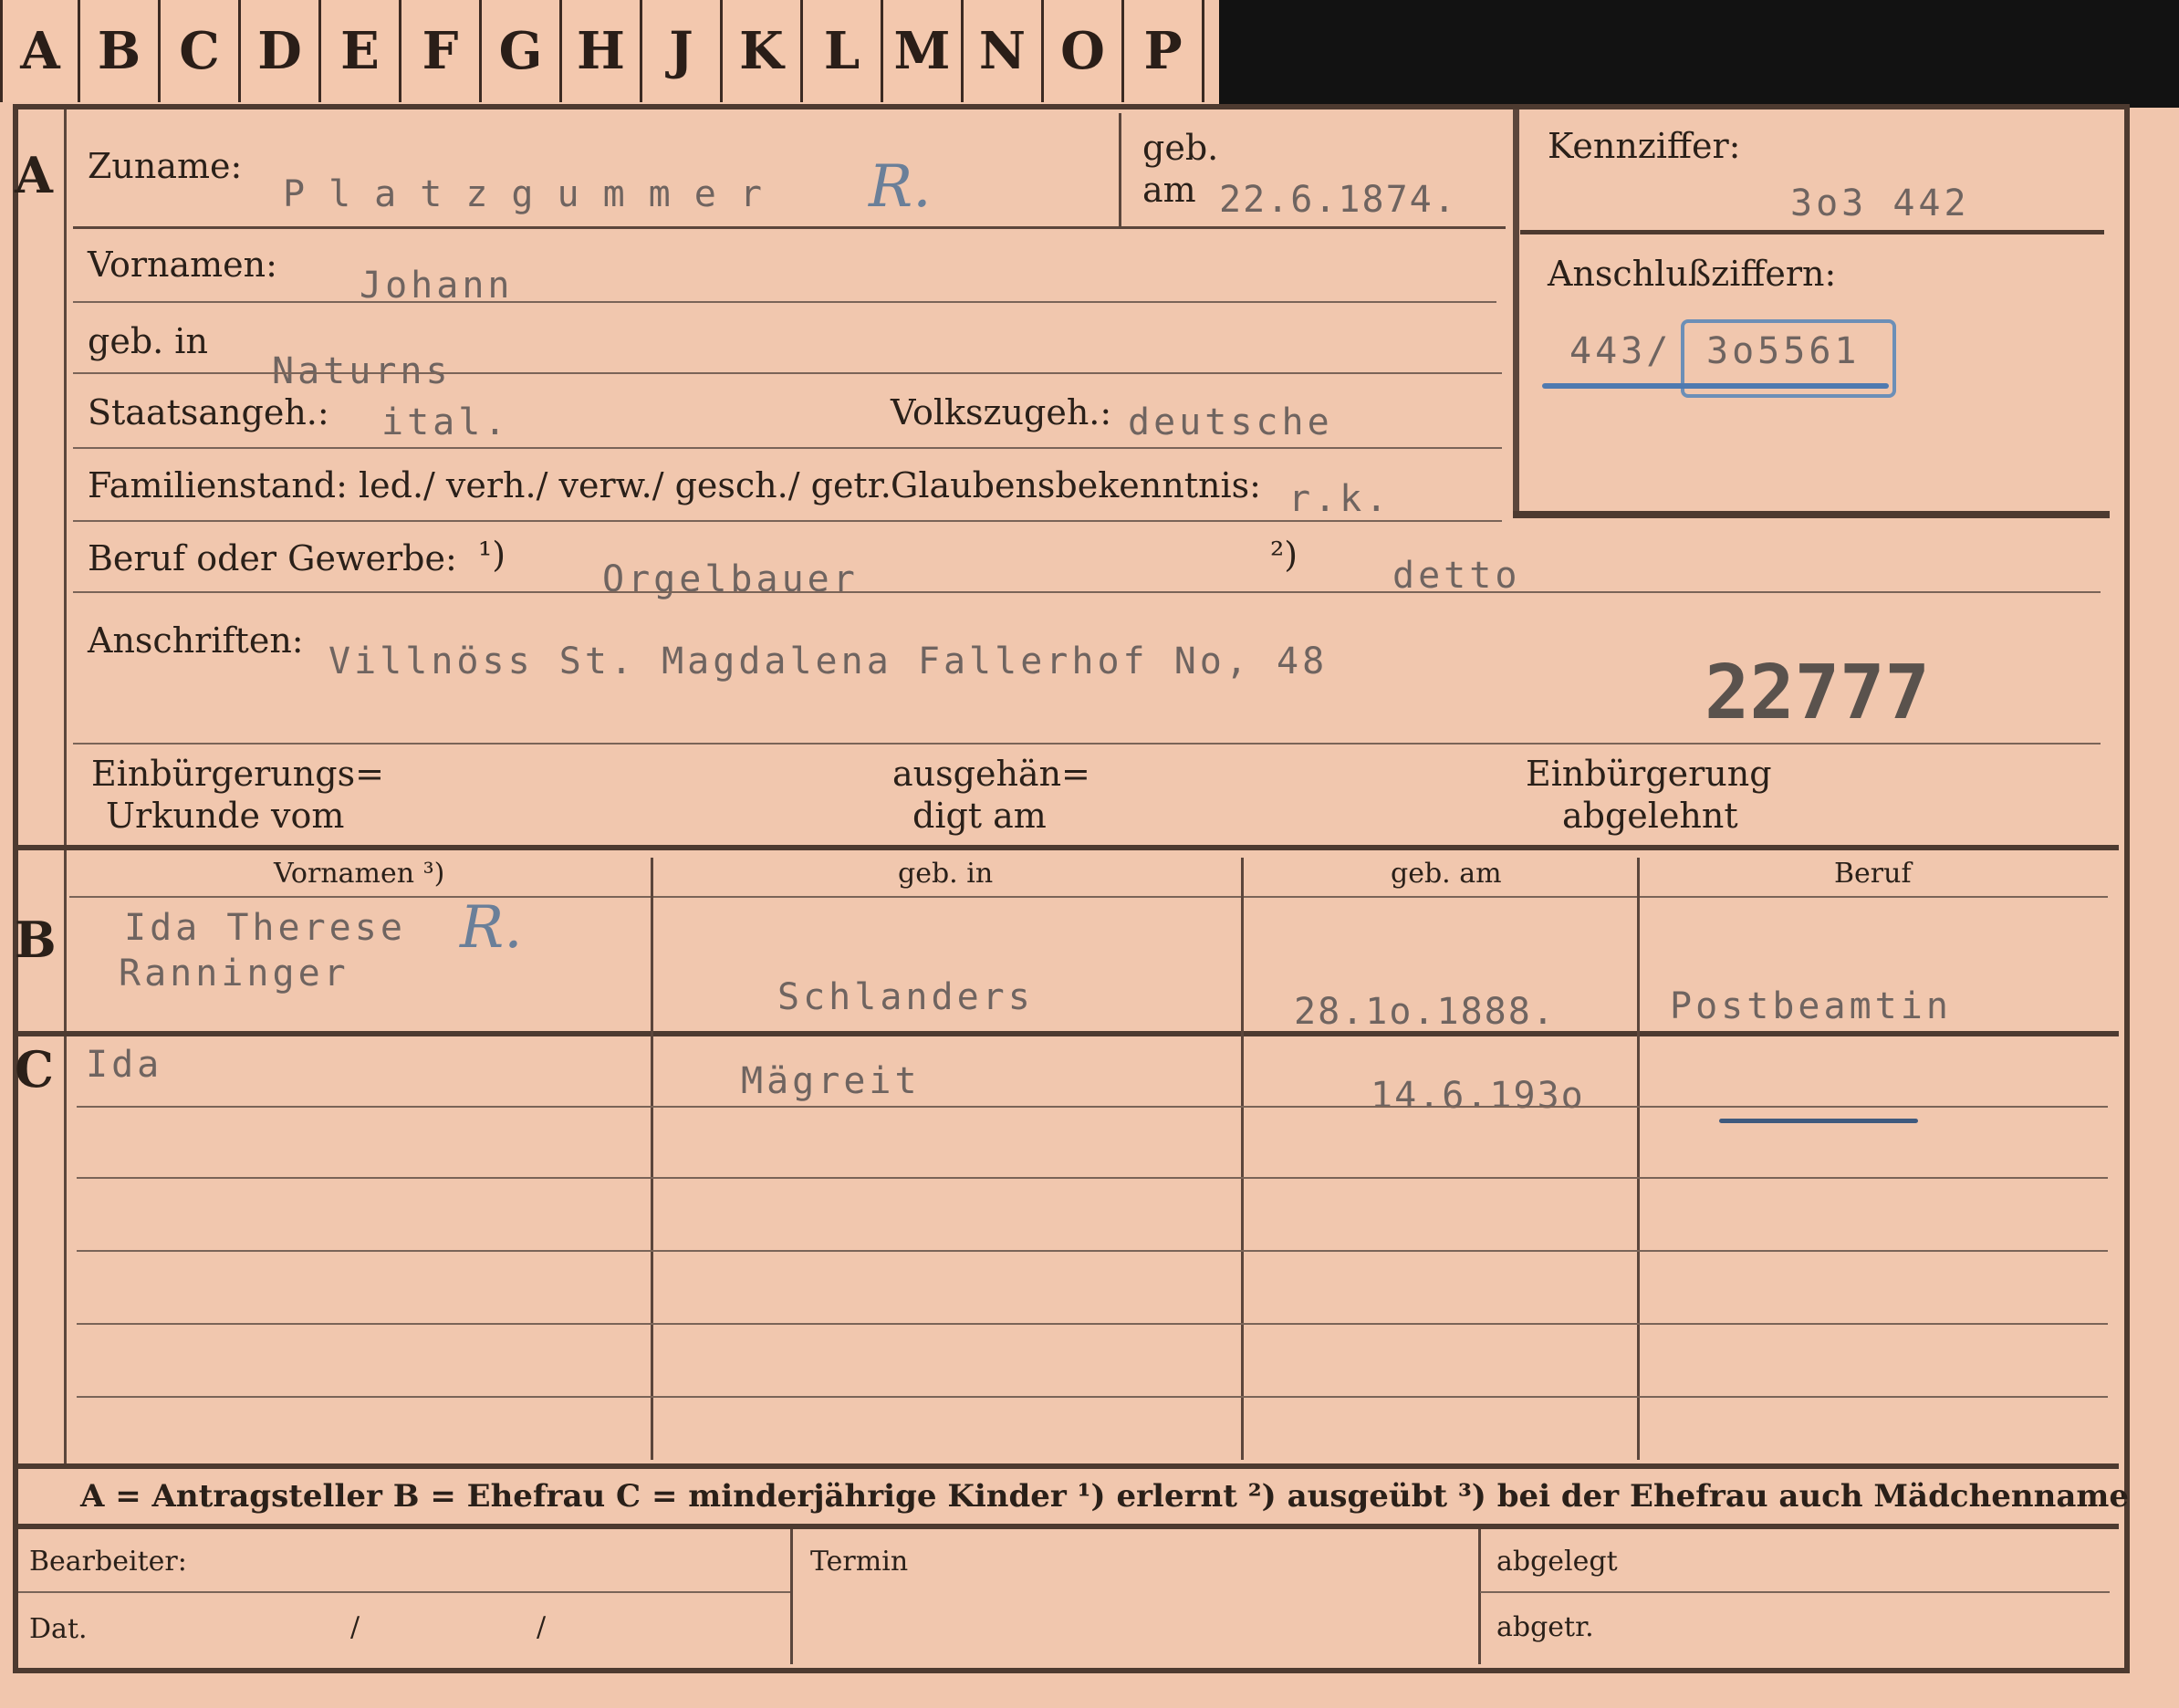 The height and width of the screenshot is (1708, 2179). I want to click on legend-bottom-border, so click(1066, 1527).